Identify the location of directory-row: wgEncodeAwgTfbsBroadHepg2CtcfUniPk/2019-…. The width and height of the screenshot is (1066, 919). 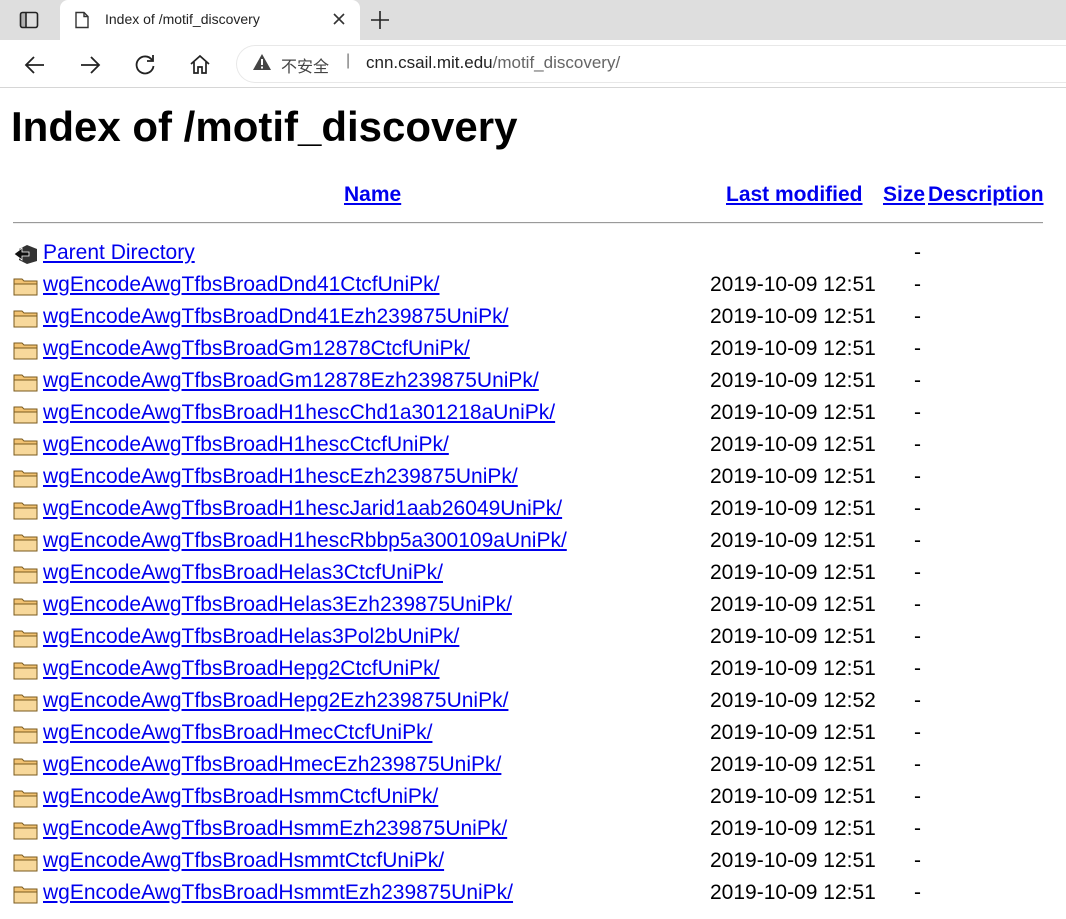
(533, 670).